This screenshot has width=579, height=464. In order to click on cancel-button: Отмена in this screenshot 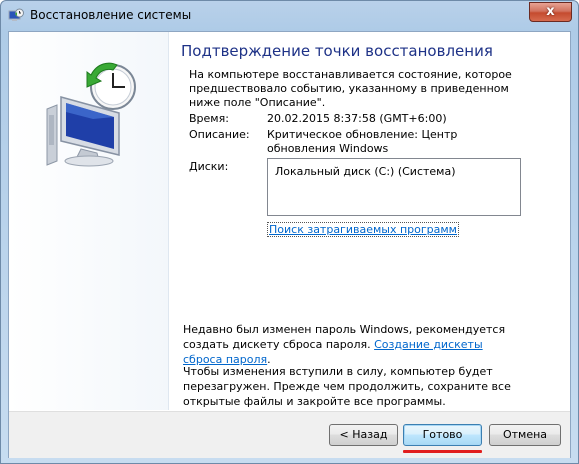, I will do `click(525, 435)`.